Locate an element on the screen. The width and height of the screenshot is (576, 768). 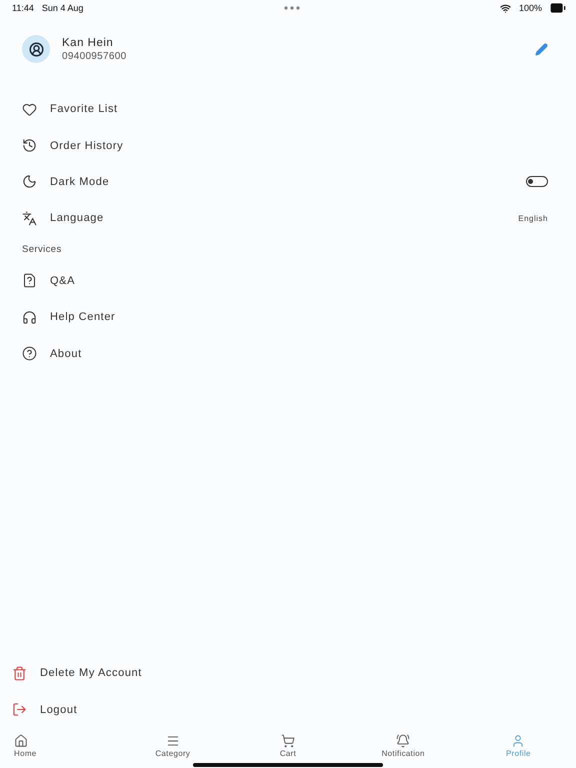
menu-item: Dark Mode is located at coordinates (288, 182).